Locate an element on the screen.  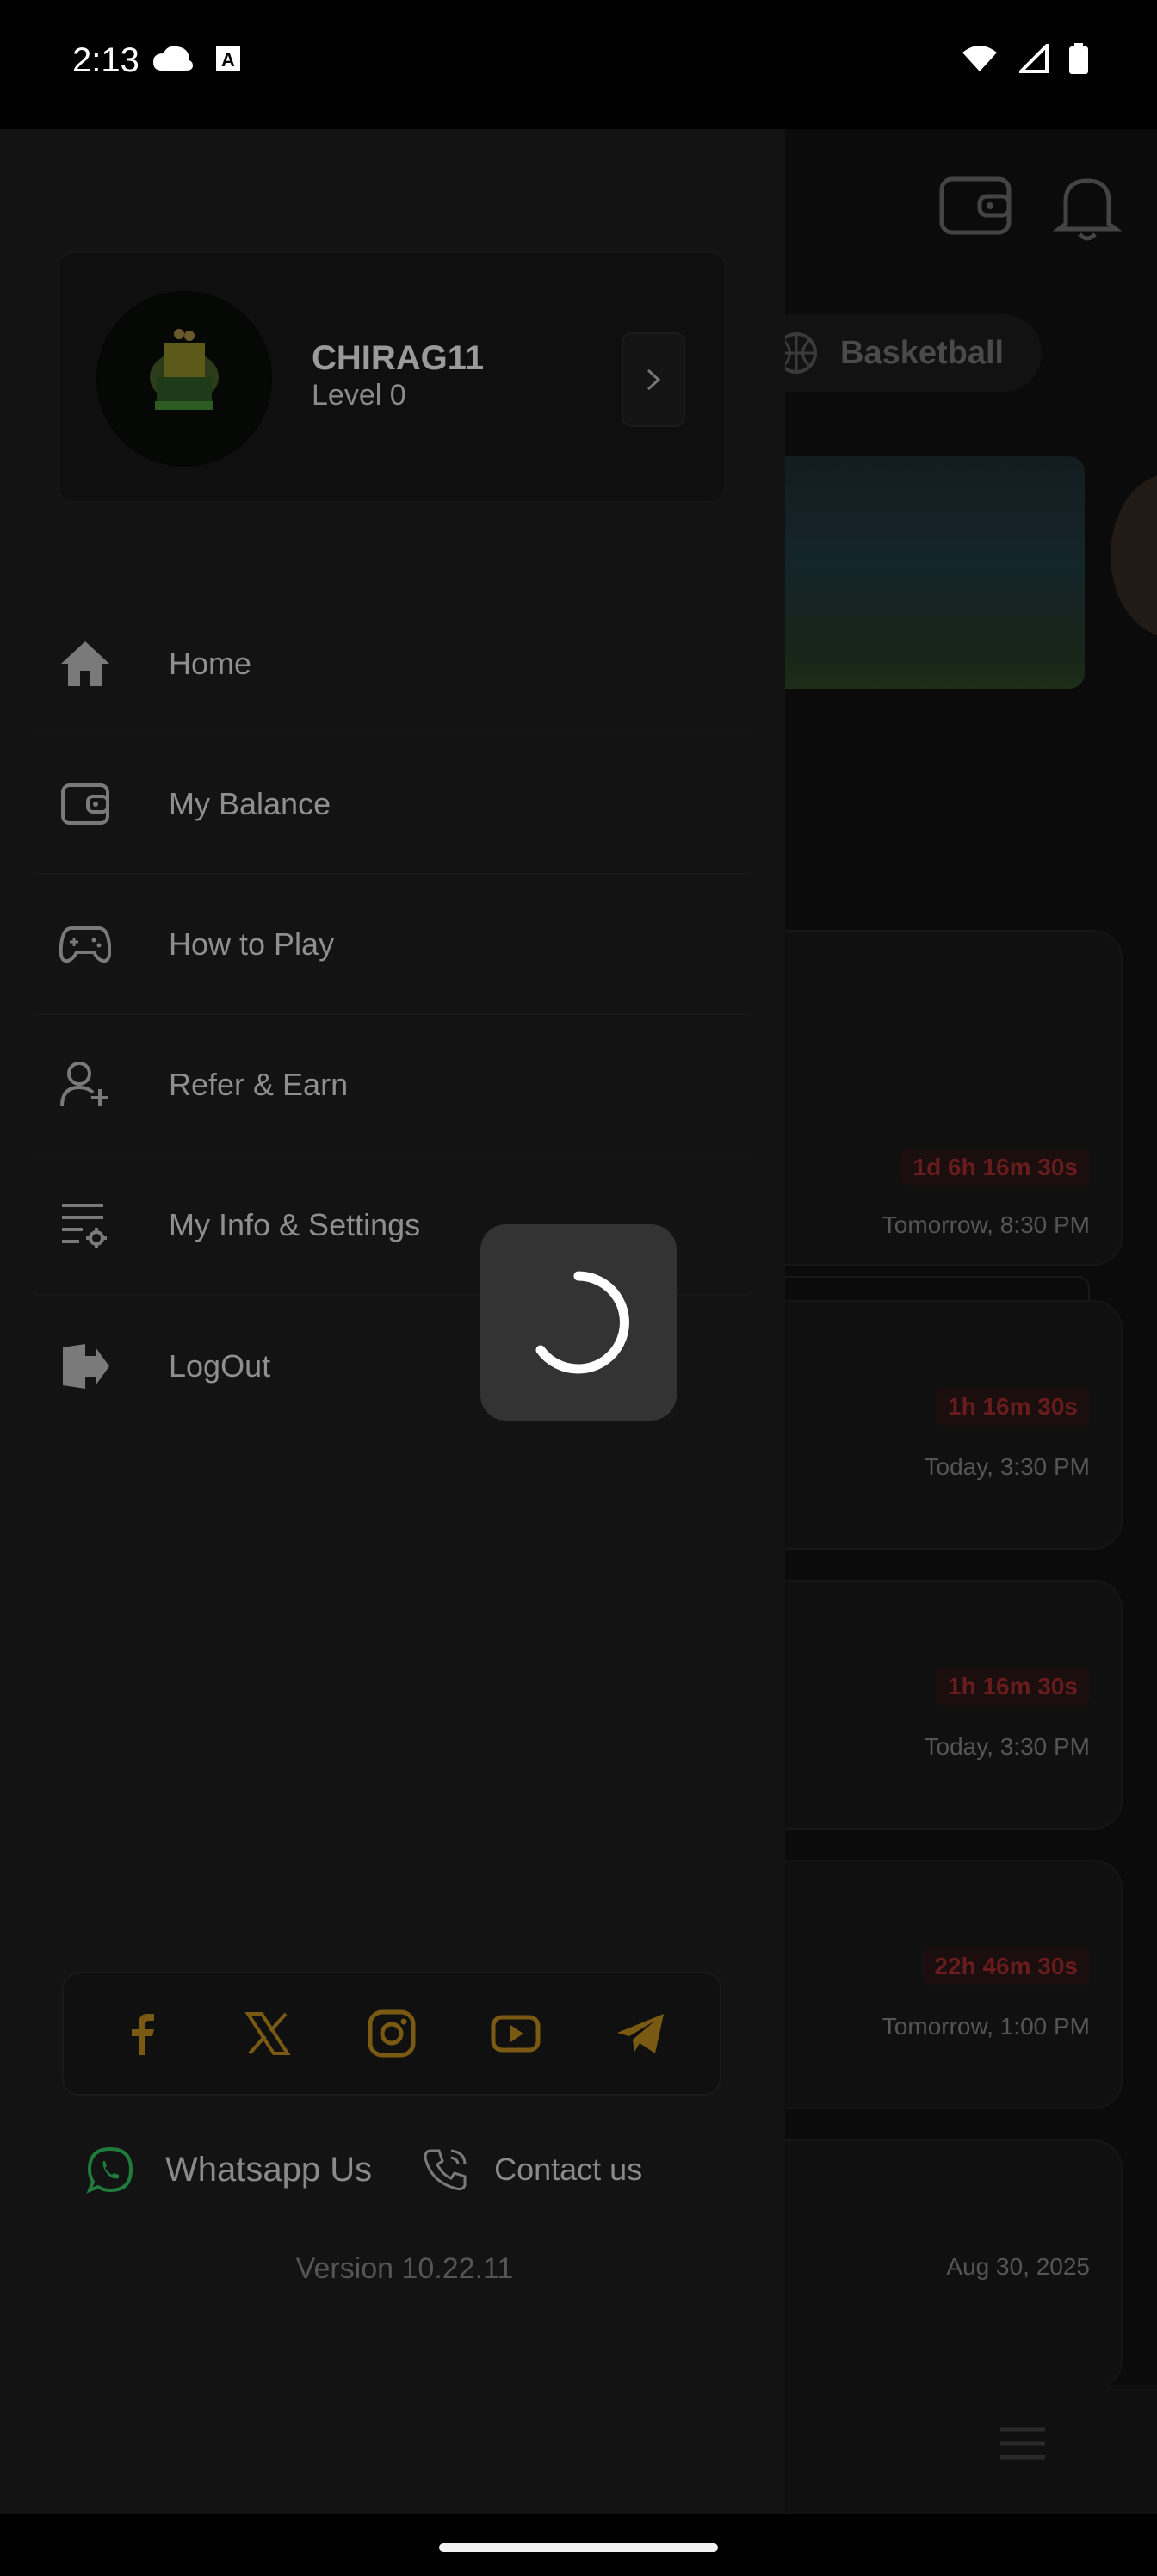
contact-us-link: Contact us is located at coordinates (568, 2170).